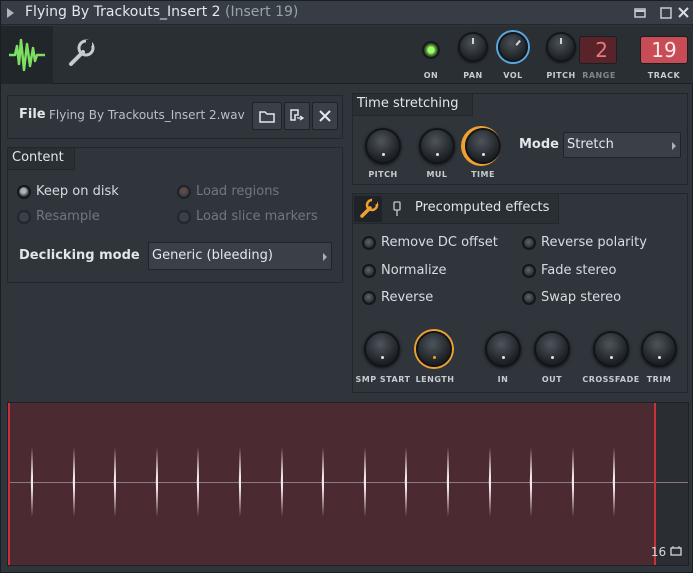  Describe the element at coordinates (473, 47) in the screenshot. I see `pan-knob` at that location.